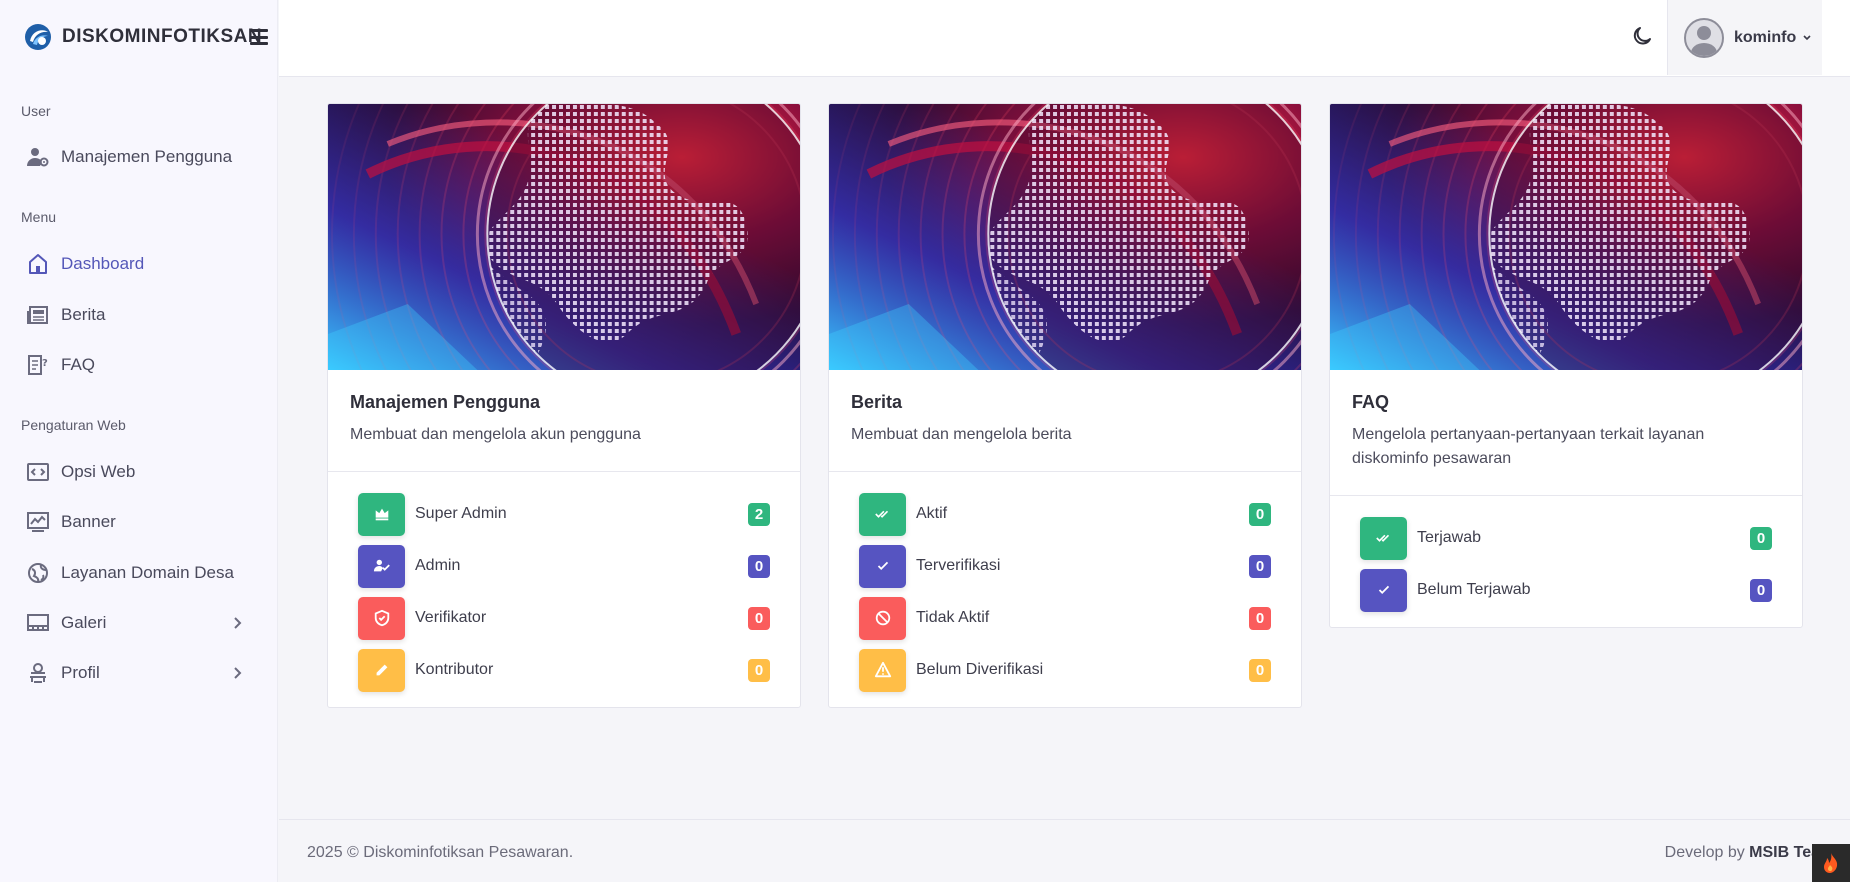 The image size is (1850, 882). I want to click on sidebar-item-manajemen-pengguna: Manajemen Pengguna, so click(135, 157).